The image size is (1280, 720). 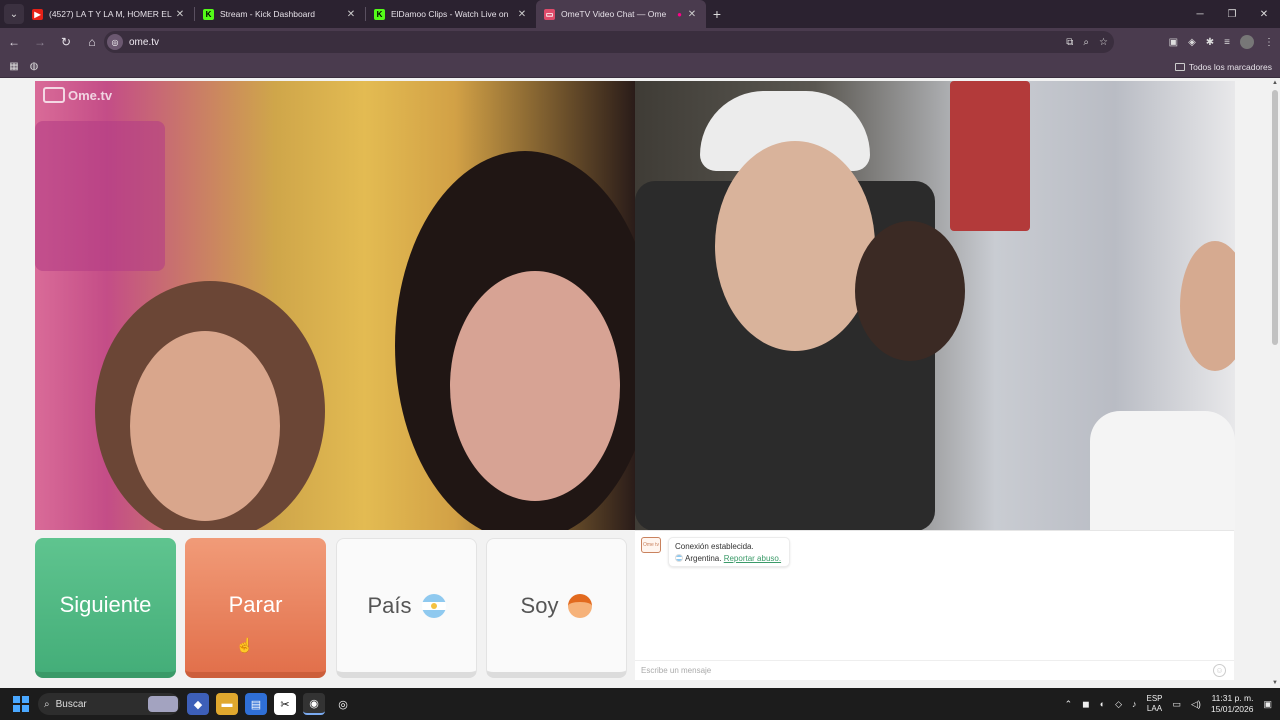 I want to click on language-code: ESP, so click(x=1154, y=698).